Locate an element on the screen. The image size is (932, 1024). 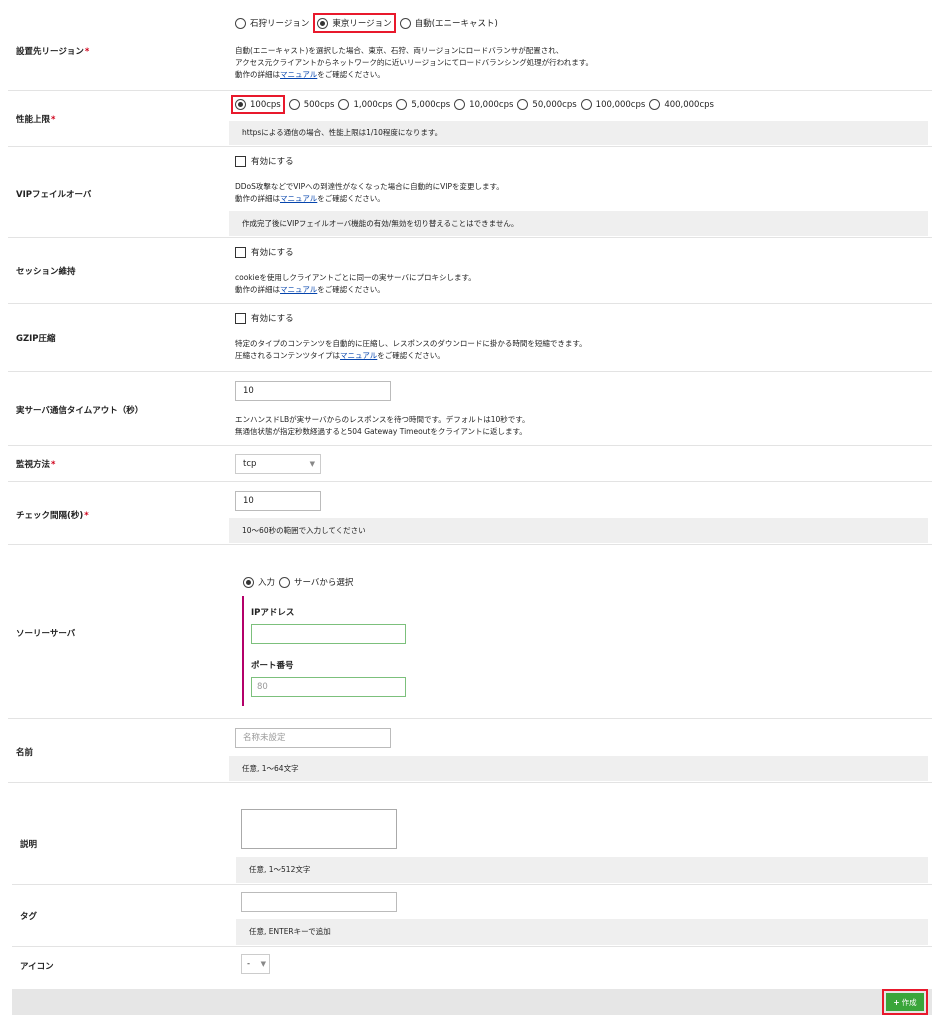
tag-note: 任意, ENTERキーで追加 is located at coordinates (582, 932).